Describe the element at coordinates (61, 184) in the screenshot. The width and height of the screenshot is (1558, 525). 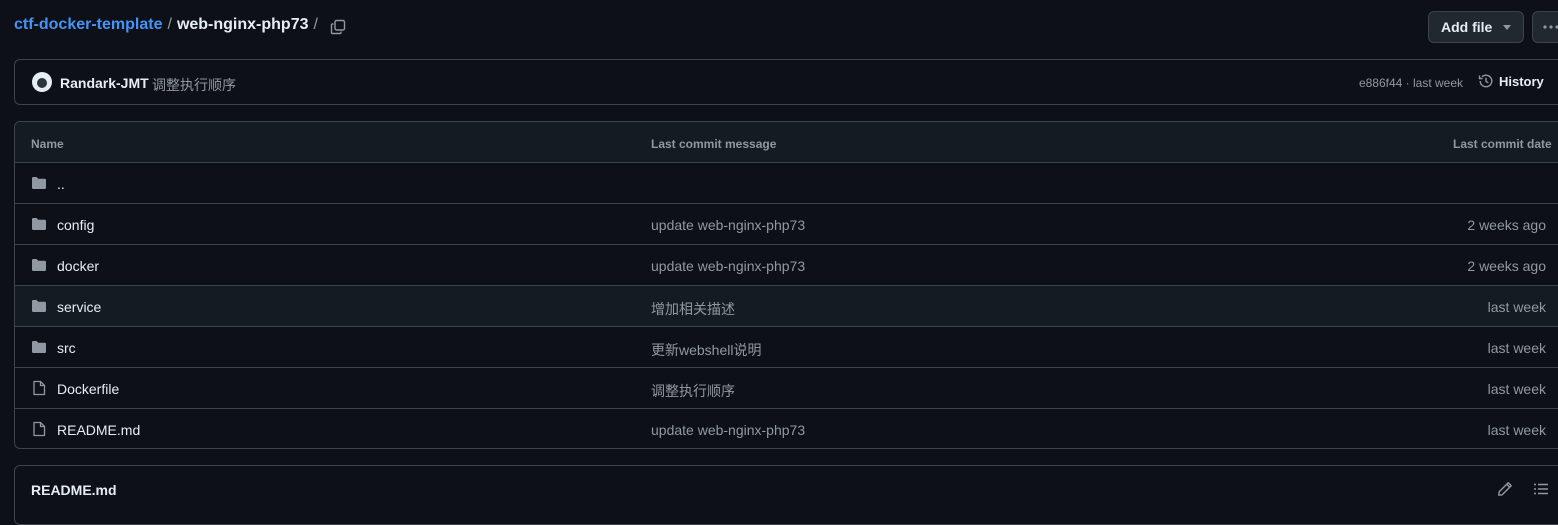
I see `file-name-link: ..` at that location.